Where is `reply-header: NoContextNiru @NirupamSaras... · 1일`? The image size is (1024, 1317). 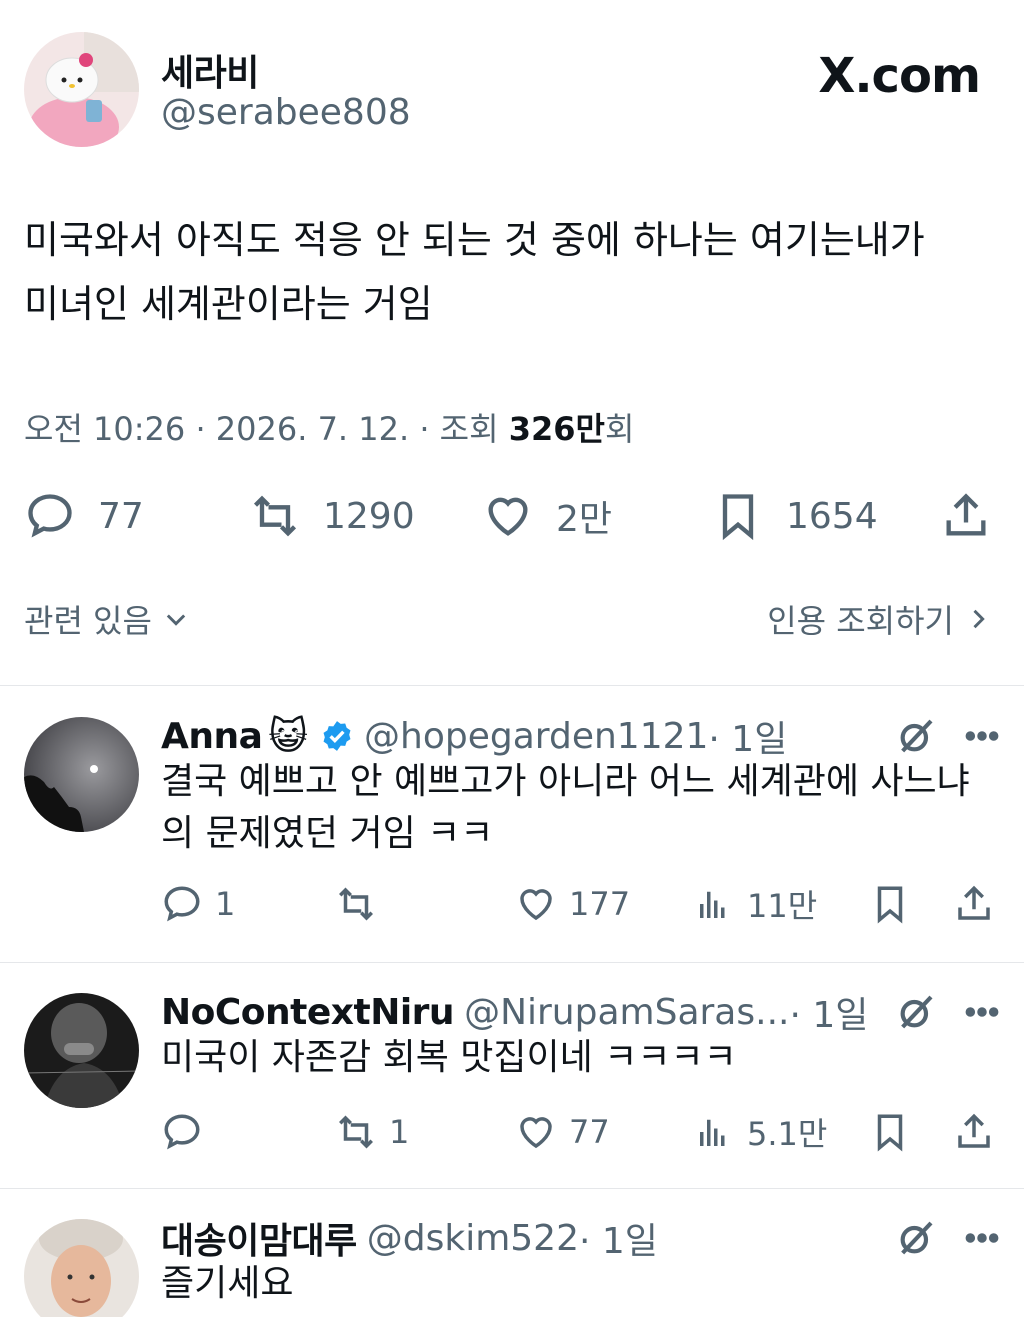 reply-header: NoContextNiru @NirupamSaras... · 1일 is located at coordinates (581, 1012).